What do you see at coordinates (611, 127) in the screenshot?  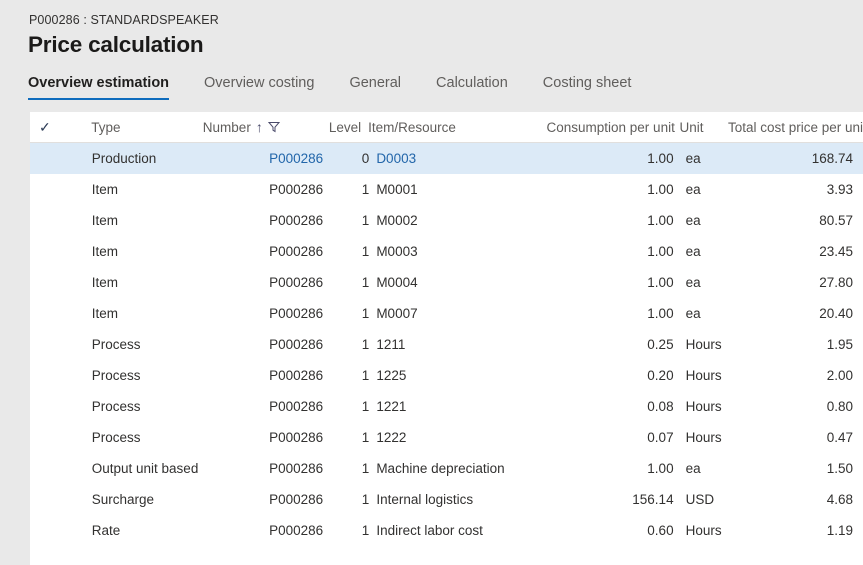 I see `column-header-consumption-per-unit: Consumption per unit` at bounding box center [611, 127].